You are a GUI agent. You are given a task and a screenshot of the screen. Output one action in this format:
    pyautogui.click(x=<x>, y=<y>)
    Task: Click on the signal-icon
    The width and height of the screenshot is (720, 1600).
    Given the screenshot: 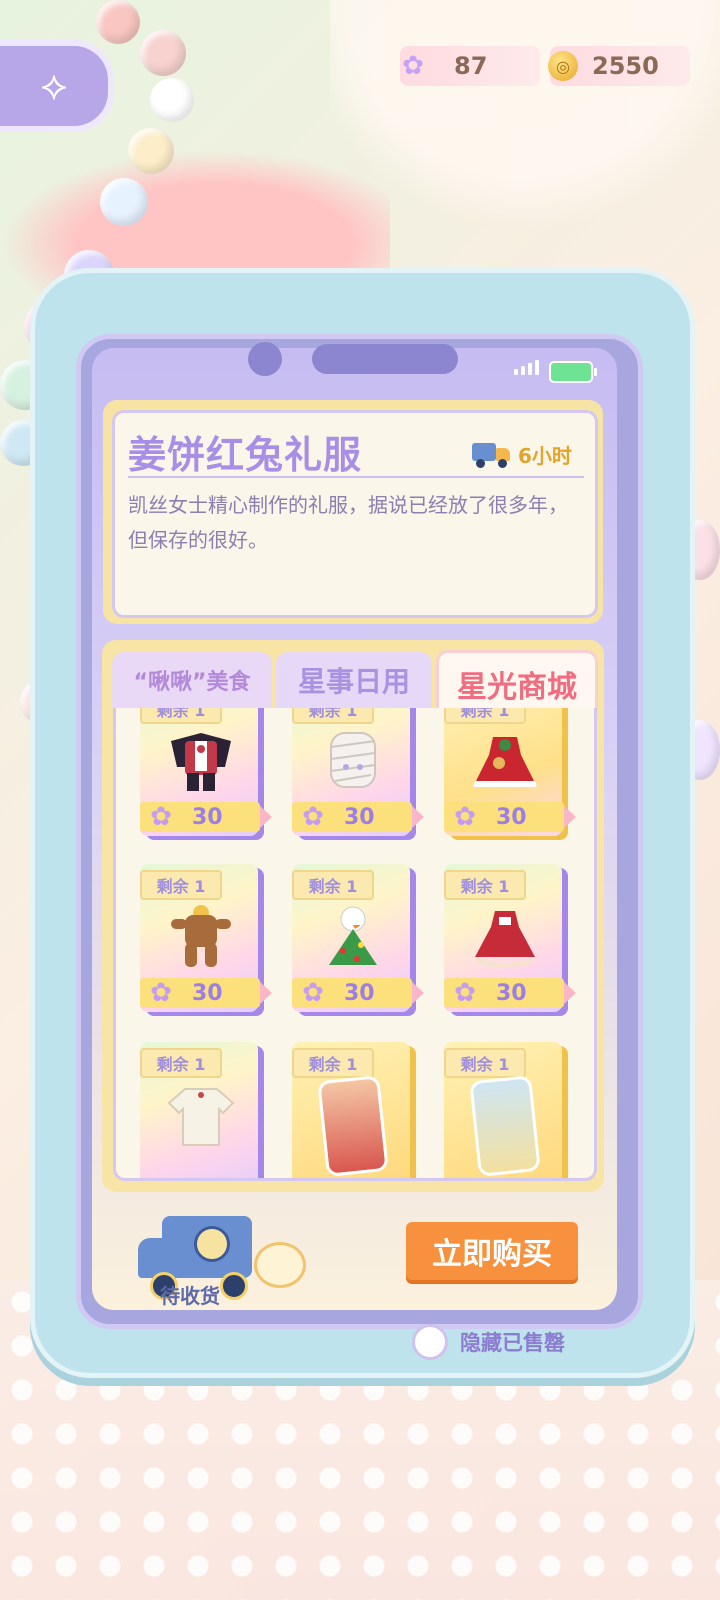 What is the action you would take?
    pyautogui.click(x=526, y=367)
    